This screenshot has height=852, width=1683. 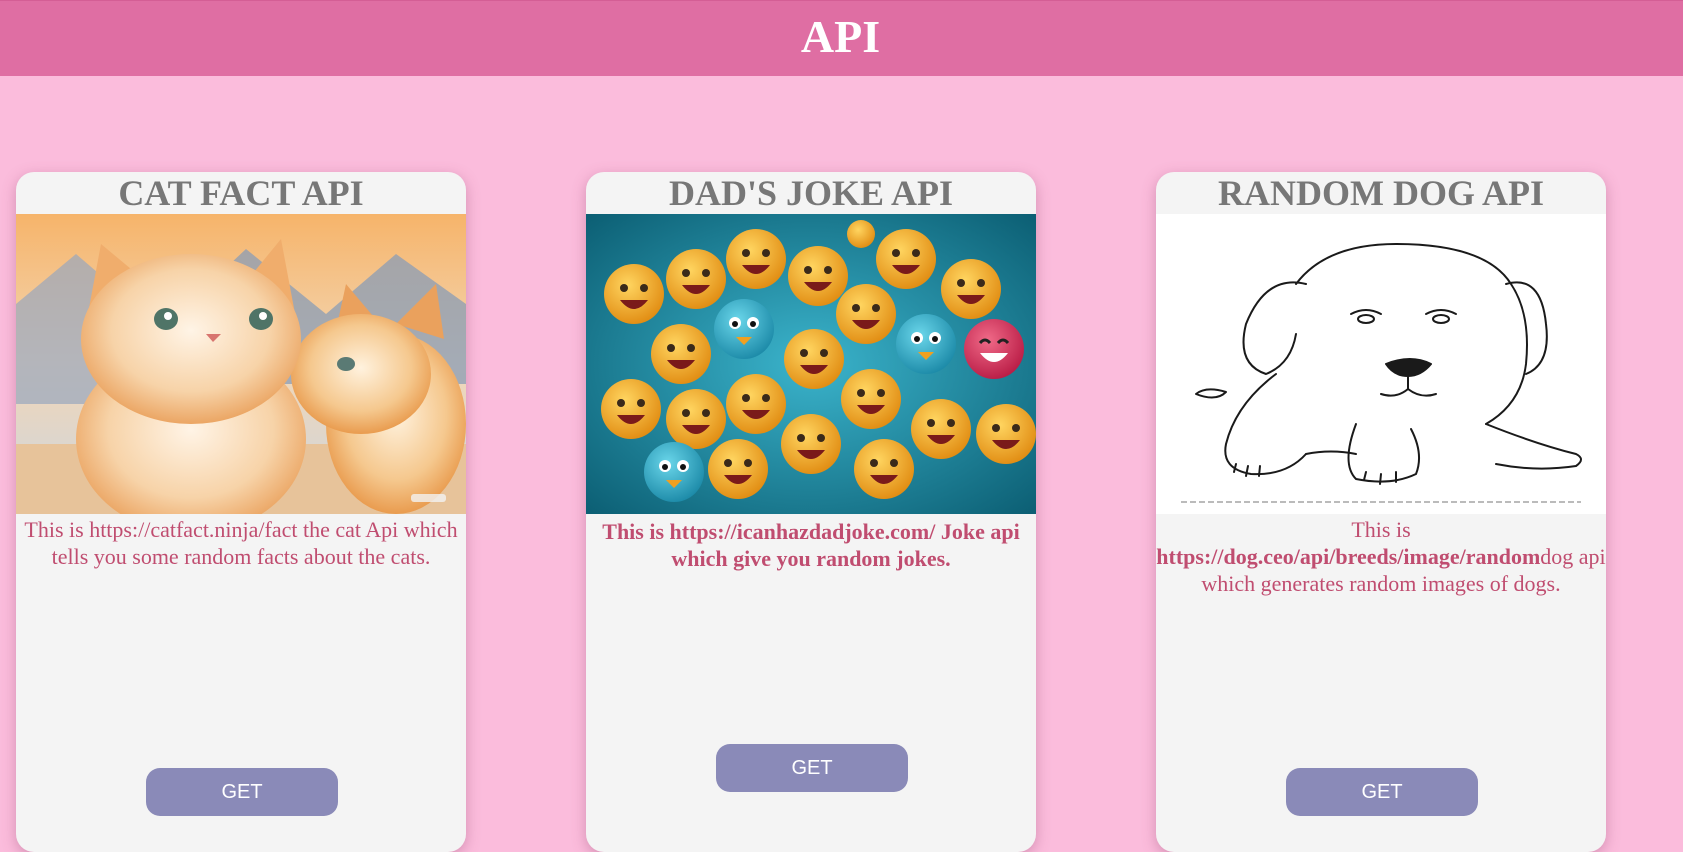 What do you see at coordinates (811, 364) in the screenshot?
I see `emoji-faces-image` at bounding box center [811, 364].